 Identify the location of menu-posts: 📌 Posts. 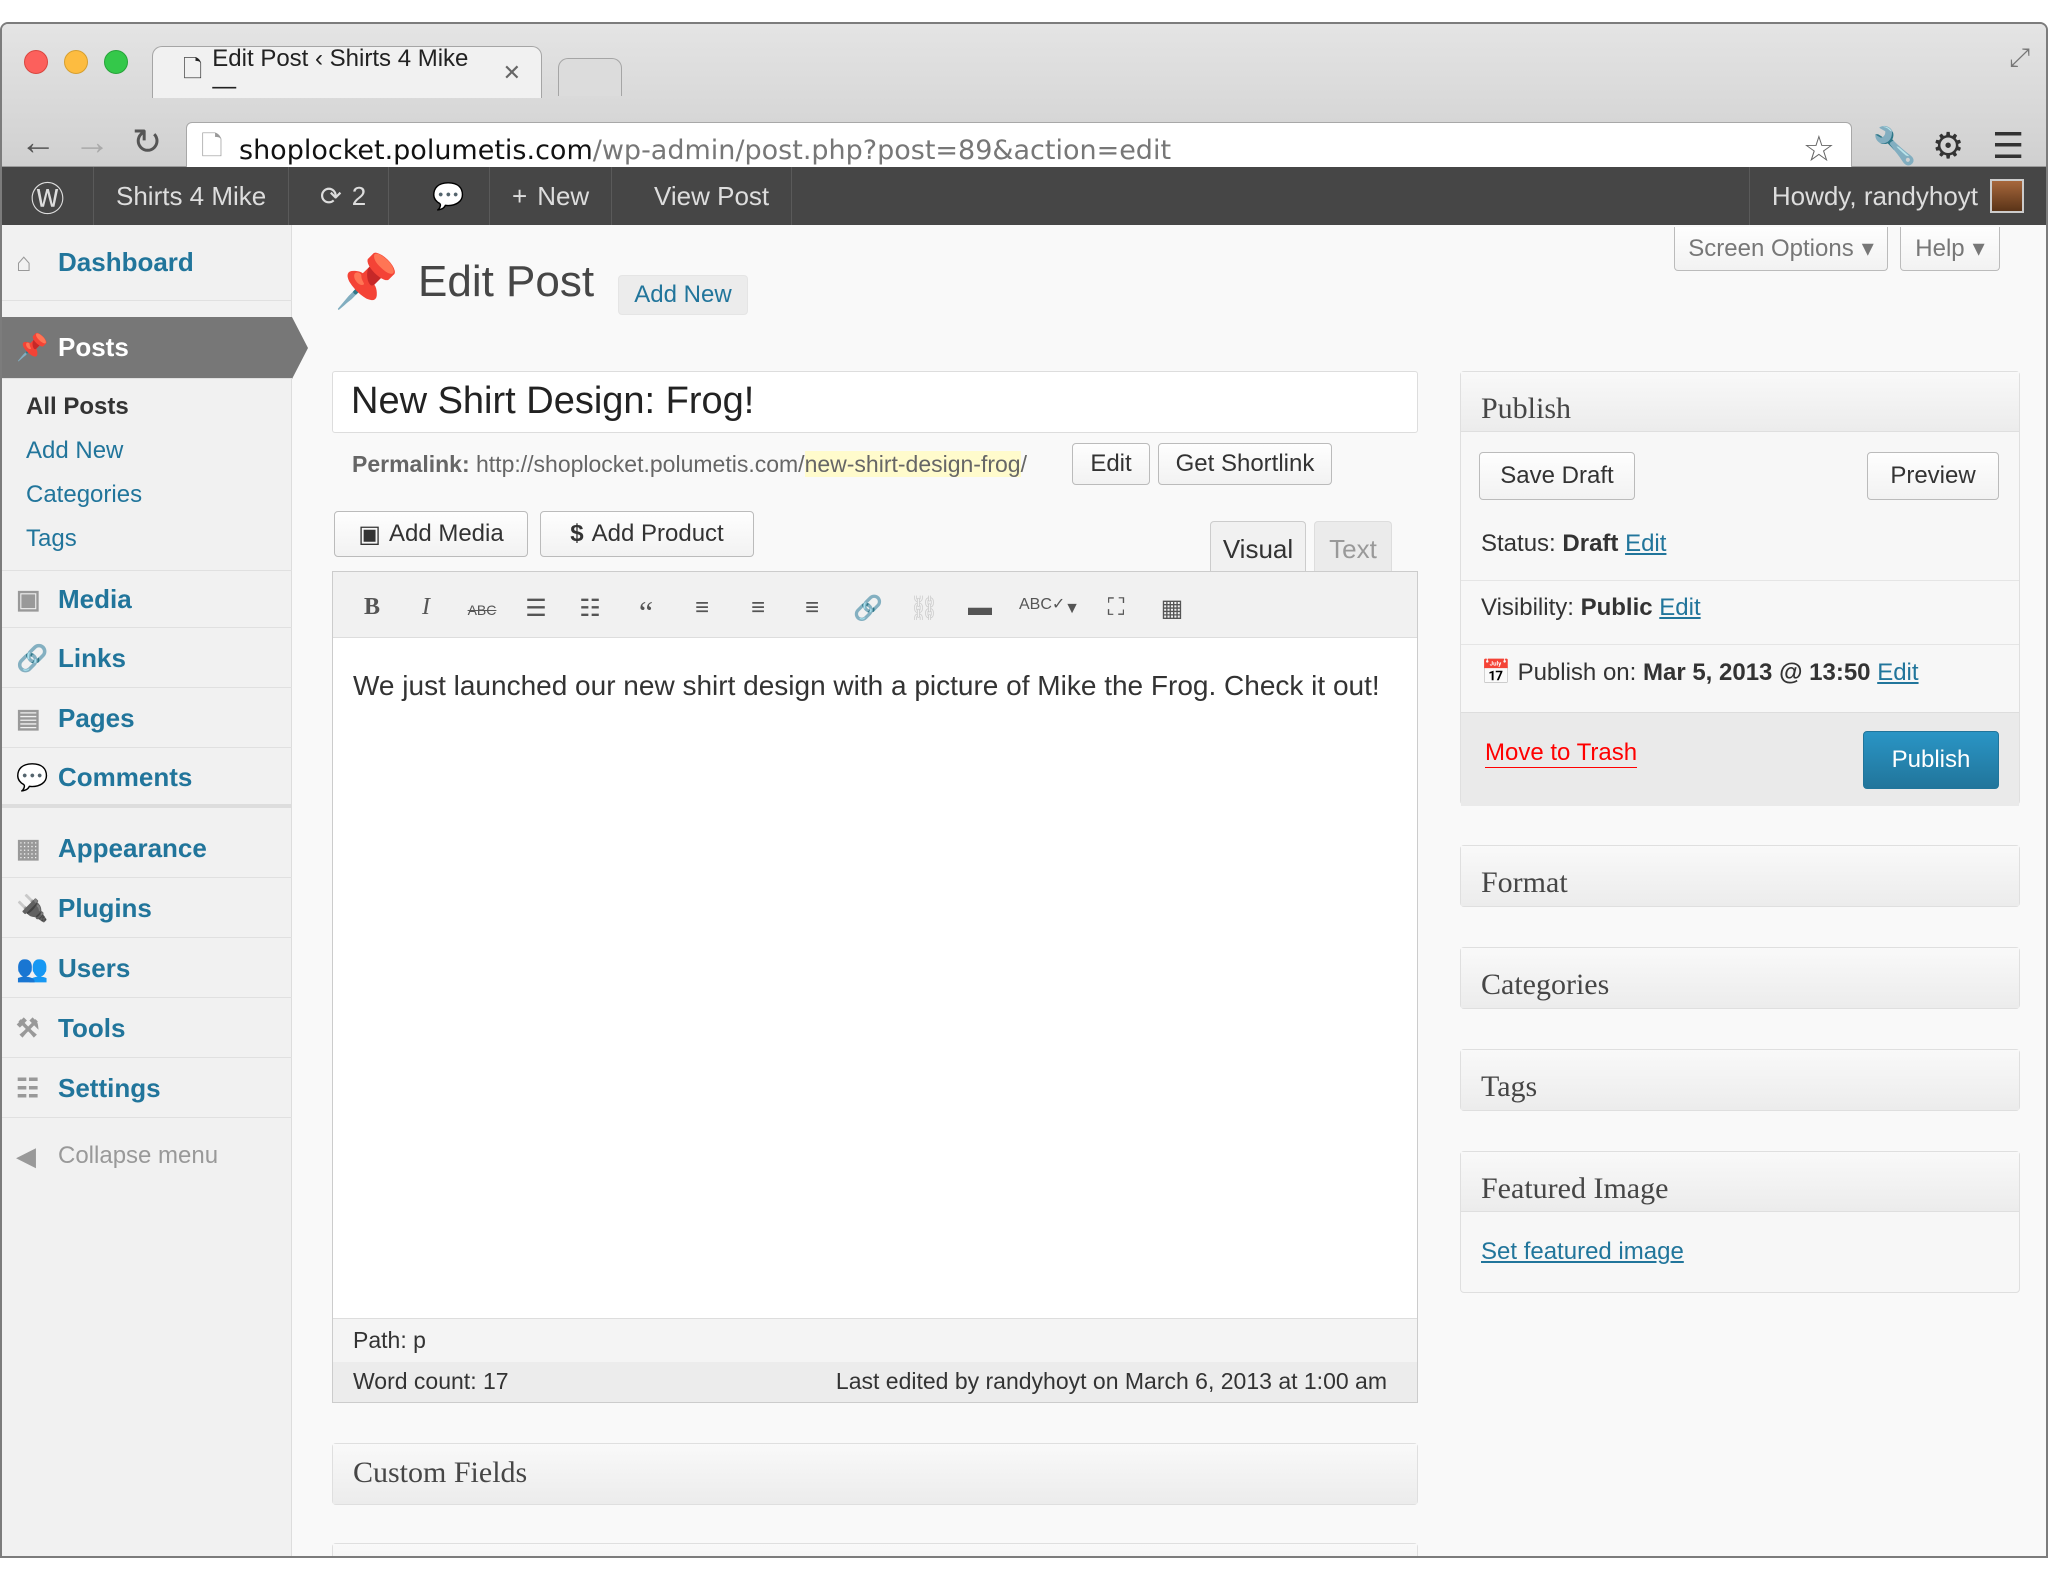
(155, 348).